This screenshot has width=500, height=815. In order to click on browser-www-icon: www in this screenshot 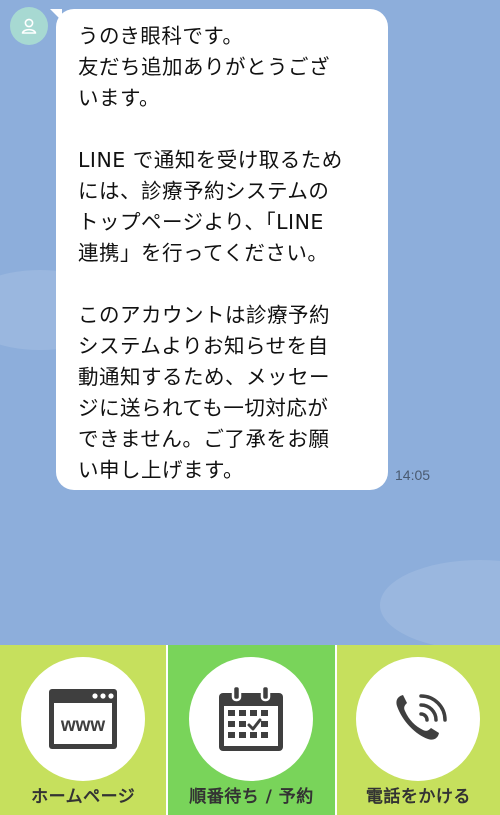, I will do `click(83, 719)`.